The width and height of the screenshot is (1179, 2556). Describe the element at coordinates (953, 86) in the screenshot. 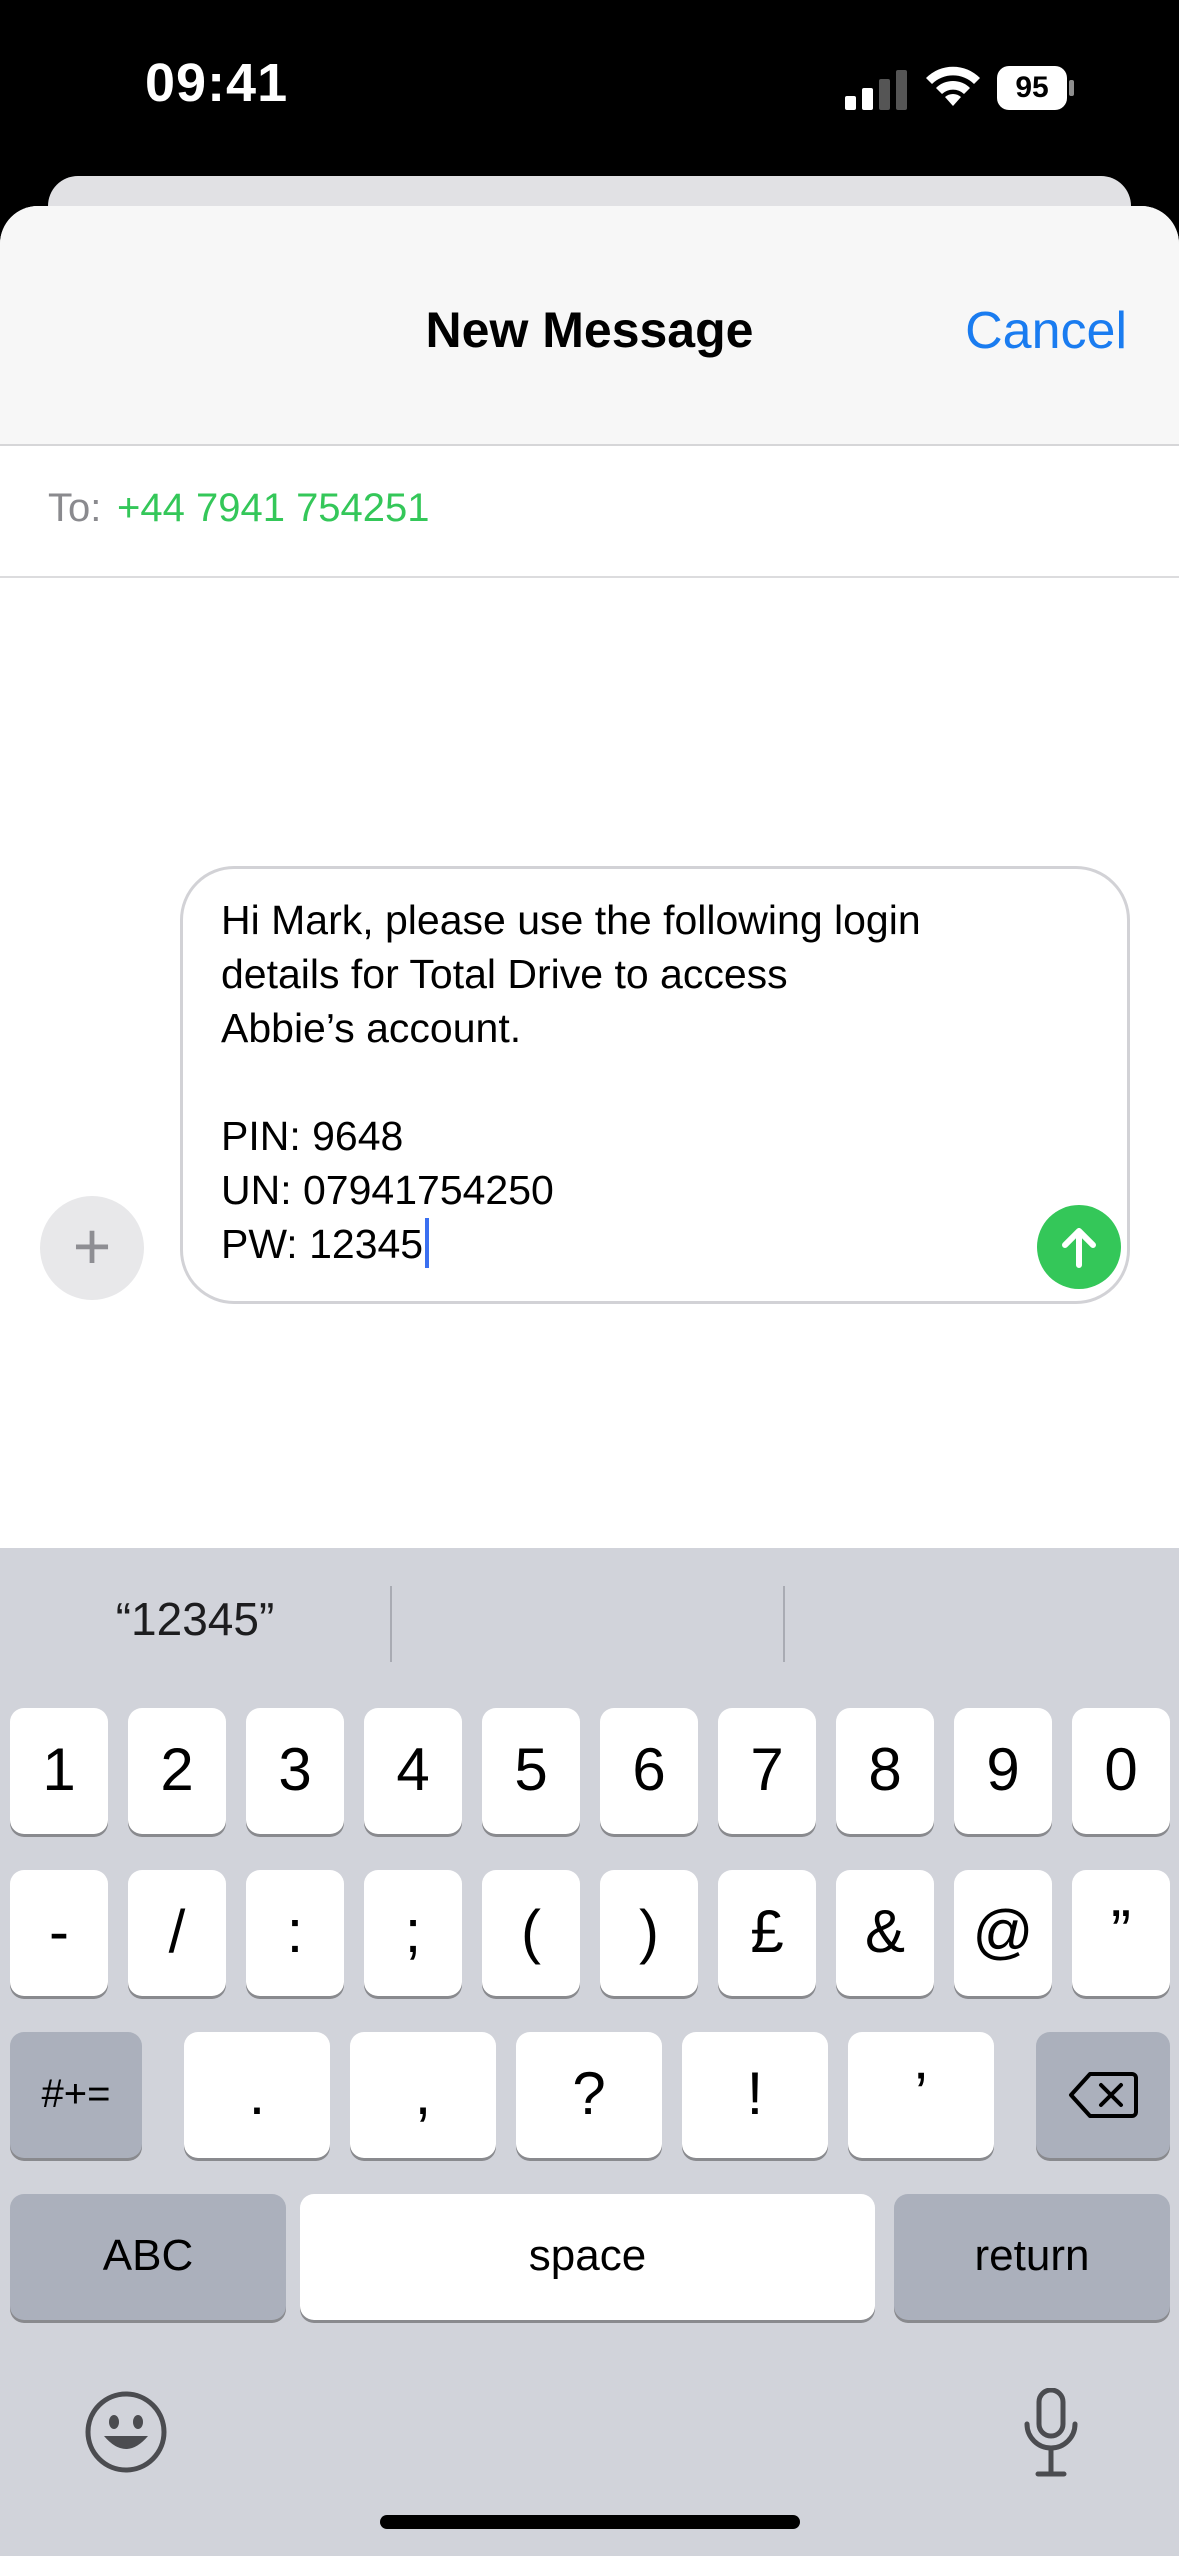

I see `wifi-icon` at that location.